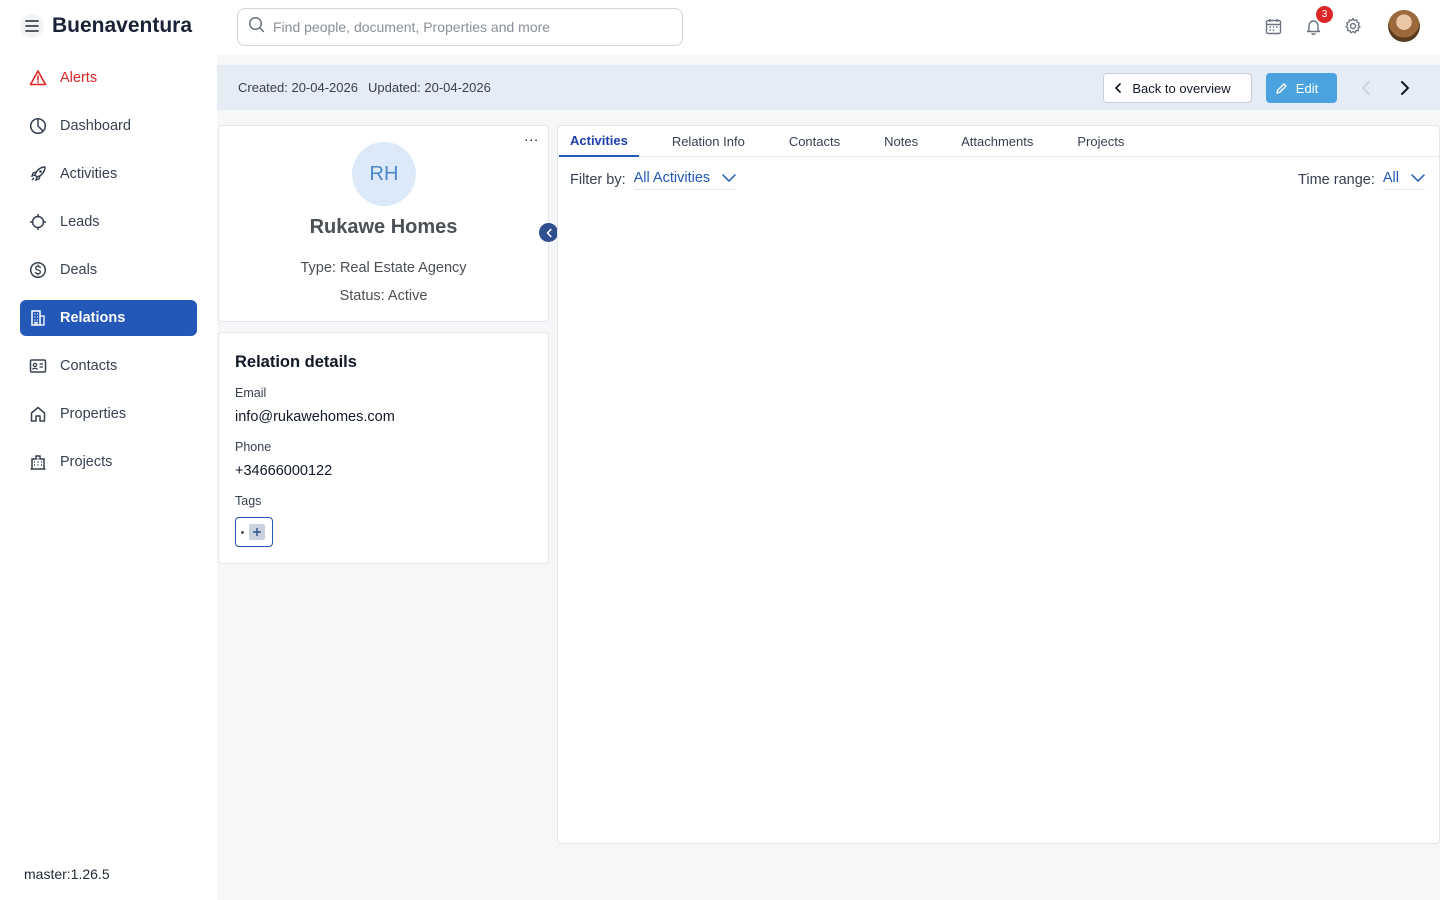  I want to click on details-heading: Relation details, so click(296, 362).